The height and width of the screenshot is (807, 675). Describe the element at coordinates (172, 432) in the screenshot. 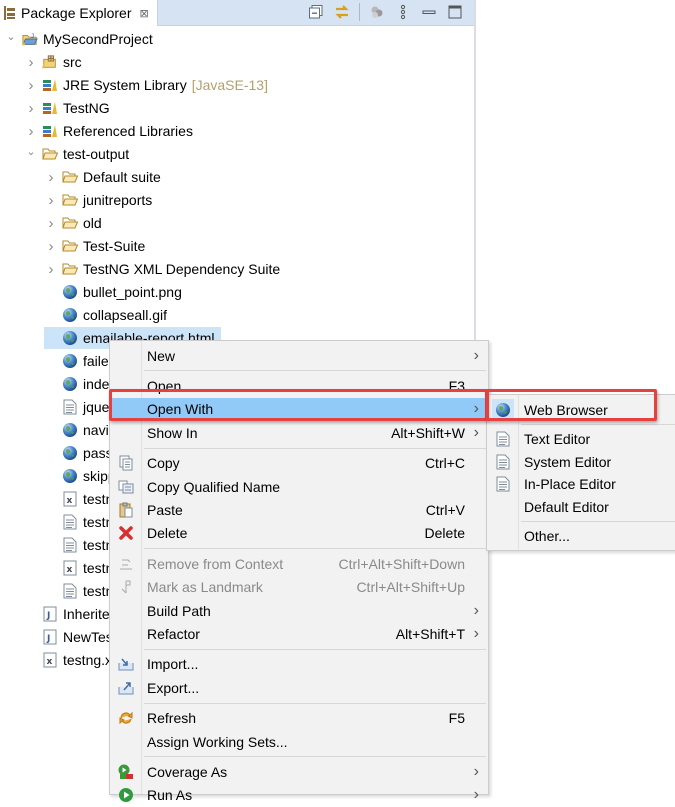

I see `menu-item-label: Show In` at that location.